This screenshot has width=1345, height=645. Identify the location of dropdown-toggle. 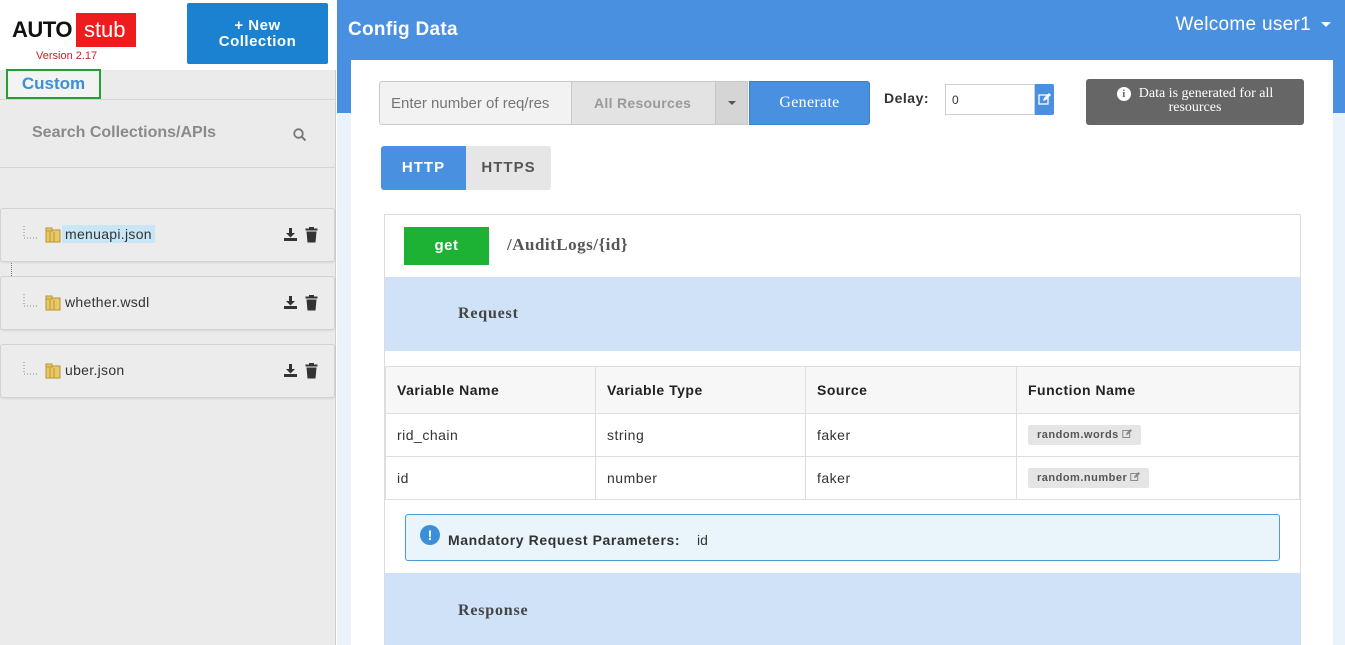
(731, 103).